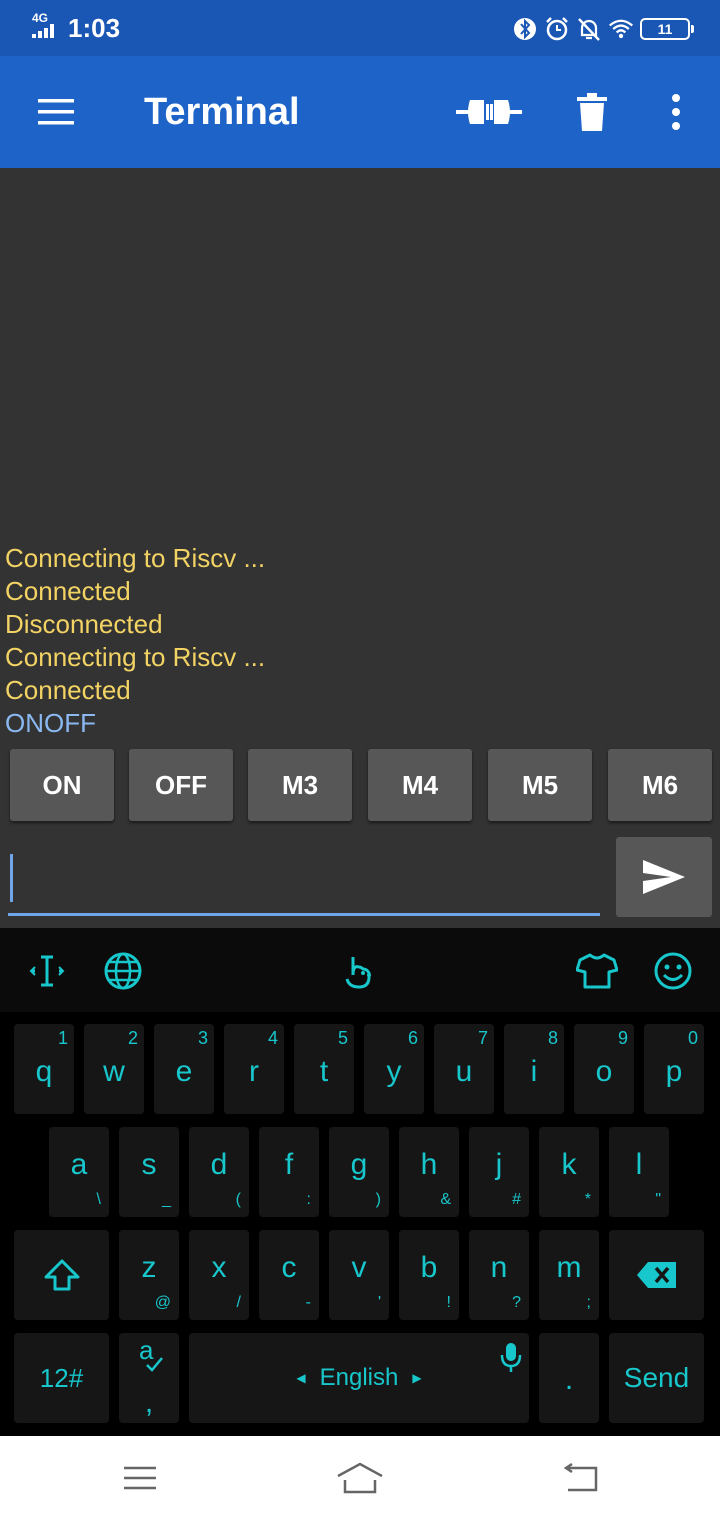 This screenshot has width=720, height=1520. Describe the element at coordinates (149, 1172) in the screenshot. I see `key-s: s _` at that location.